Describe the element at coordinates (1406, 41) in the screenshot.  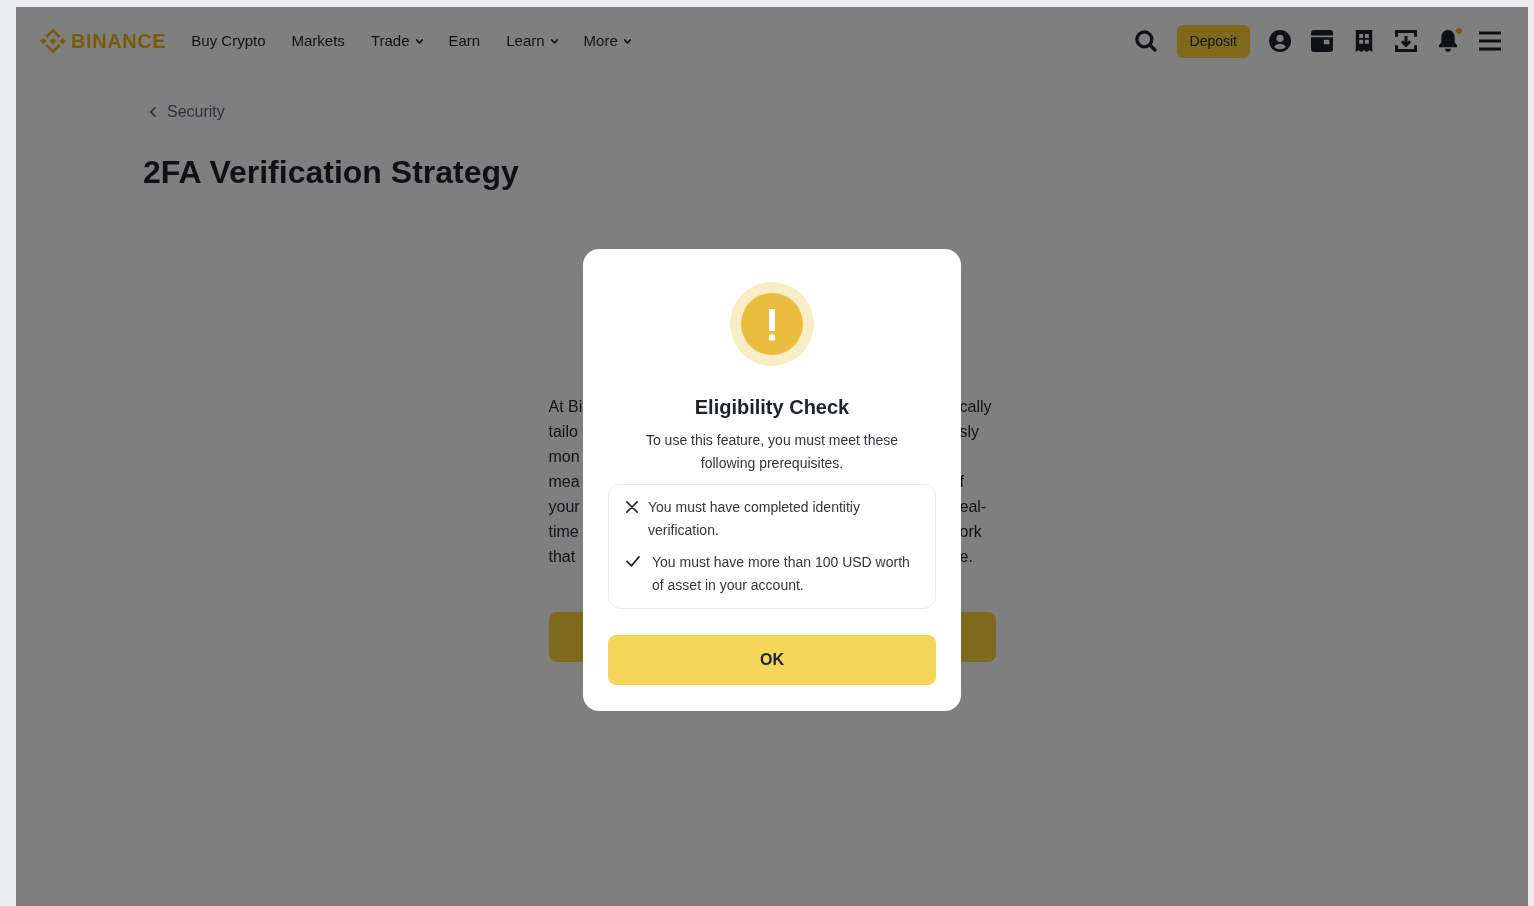
I see `download-icon` at that location.